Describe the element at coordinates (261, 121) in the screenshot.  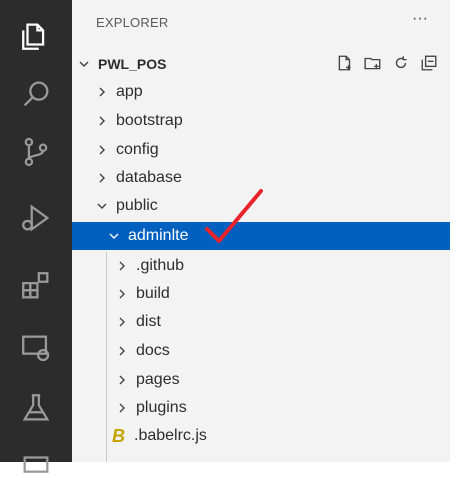
I see `tree-item-bootstrap: bootstrap` at that location.